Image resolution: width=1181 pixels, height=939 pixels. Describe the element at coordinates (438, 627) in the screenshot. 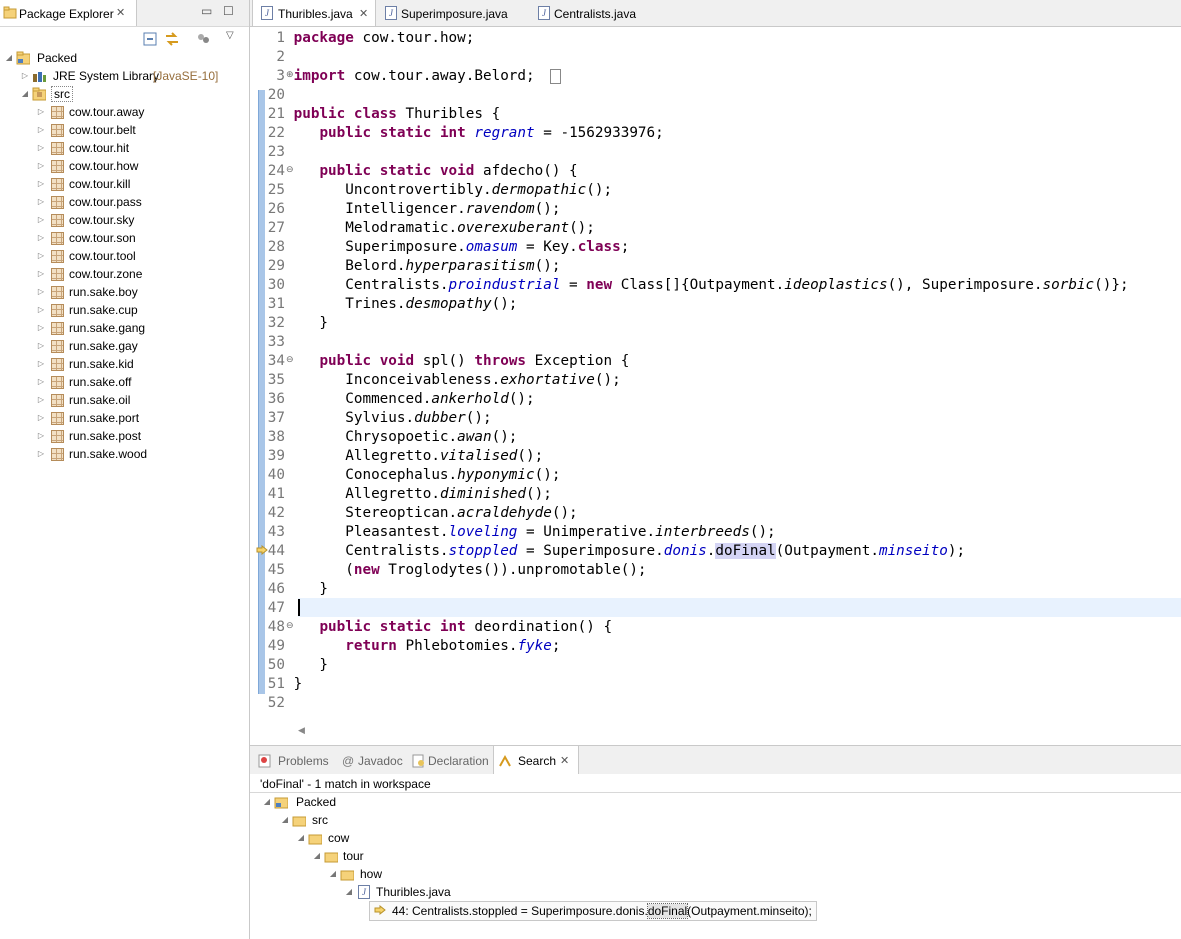

I see `code-line: 48 public static int deordination() {` at that location.